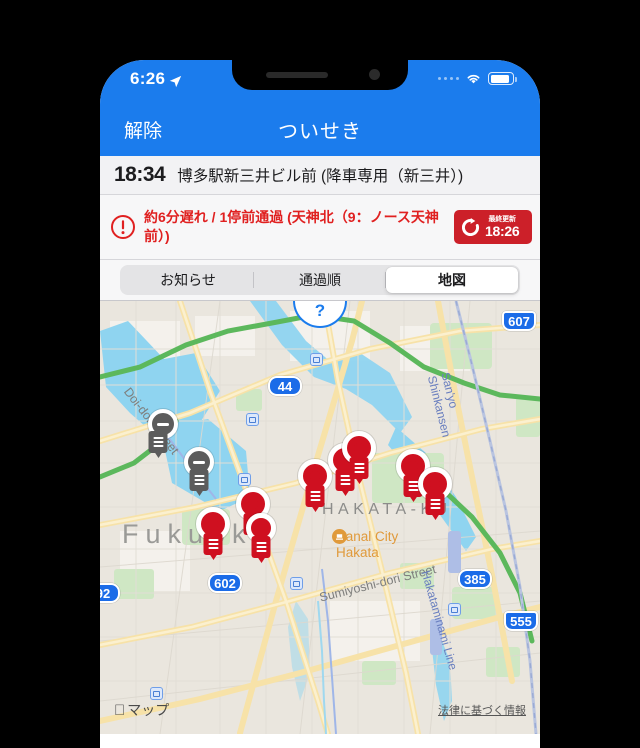 The width and height of the screenshot is (640, 748). I want to click on refresh-button: 最終更新 18:26, so click(493, 227).